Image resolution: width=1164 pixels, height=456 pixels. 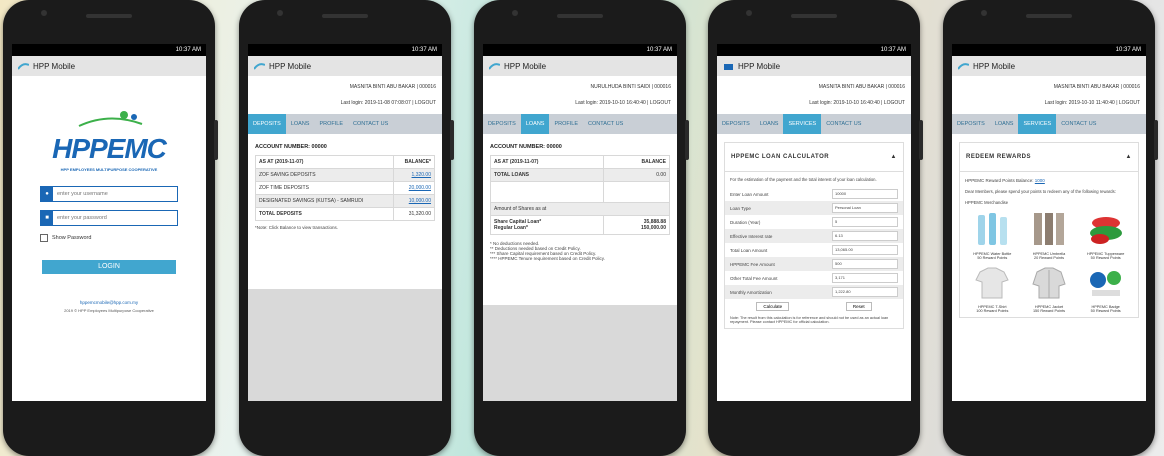 I want to click on last-login: Last login: 2019-11-08 07:08:07 | LOGOUT, so click(x=345, y=102).